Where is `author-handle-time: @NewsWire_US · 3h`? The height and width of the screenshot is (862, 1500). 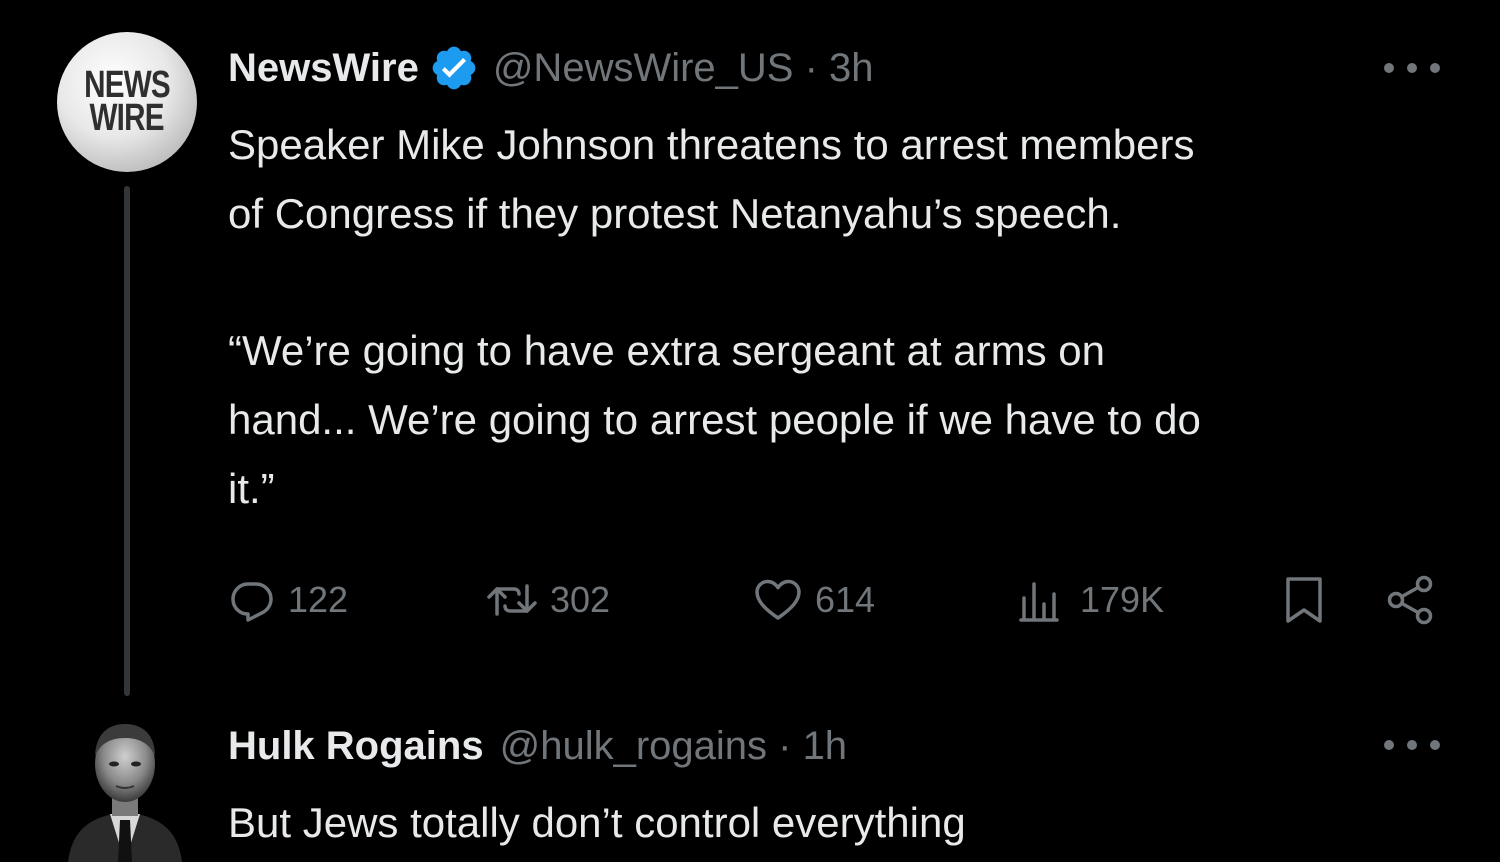
author-handle-time: @NewsWire_US · 3h is located at coordinates (683, 68).